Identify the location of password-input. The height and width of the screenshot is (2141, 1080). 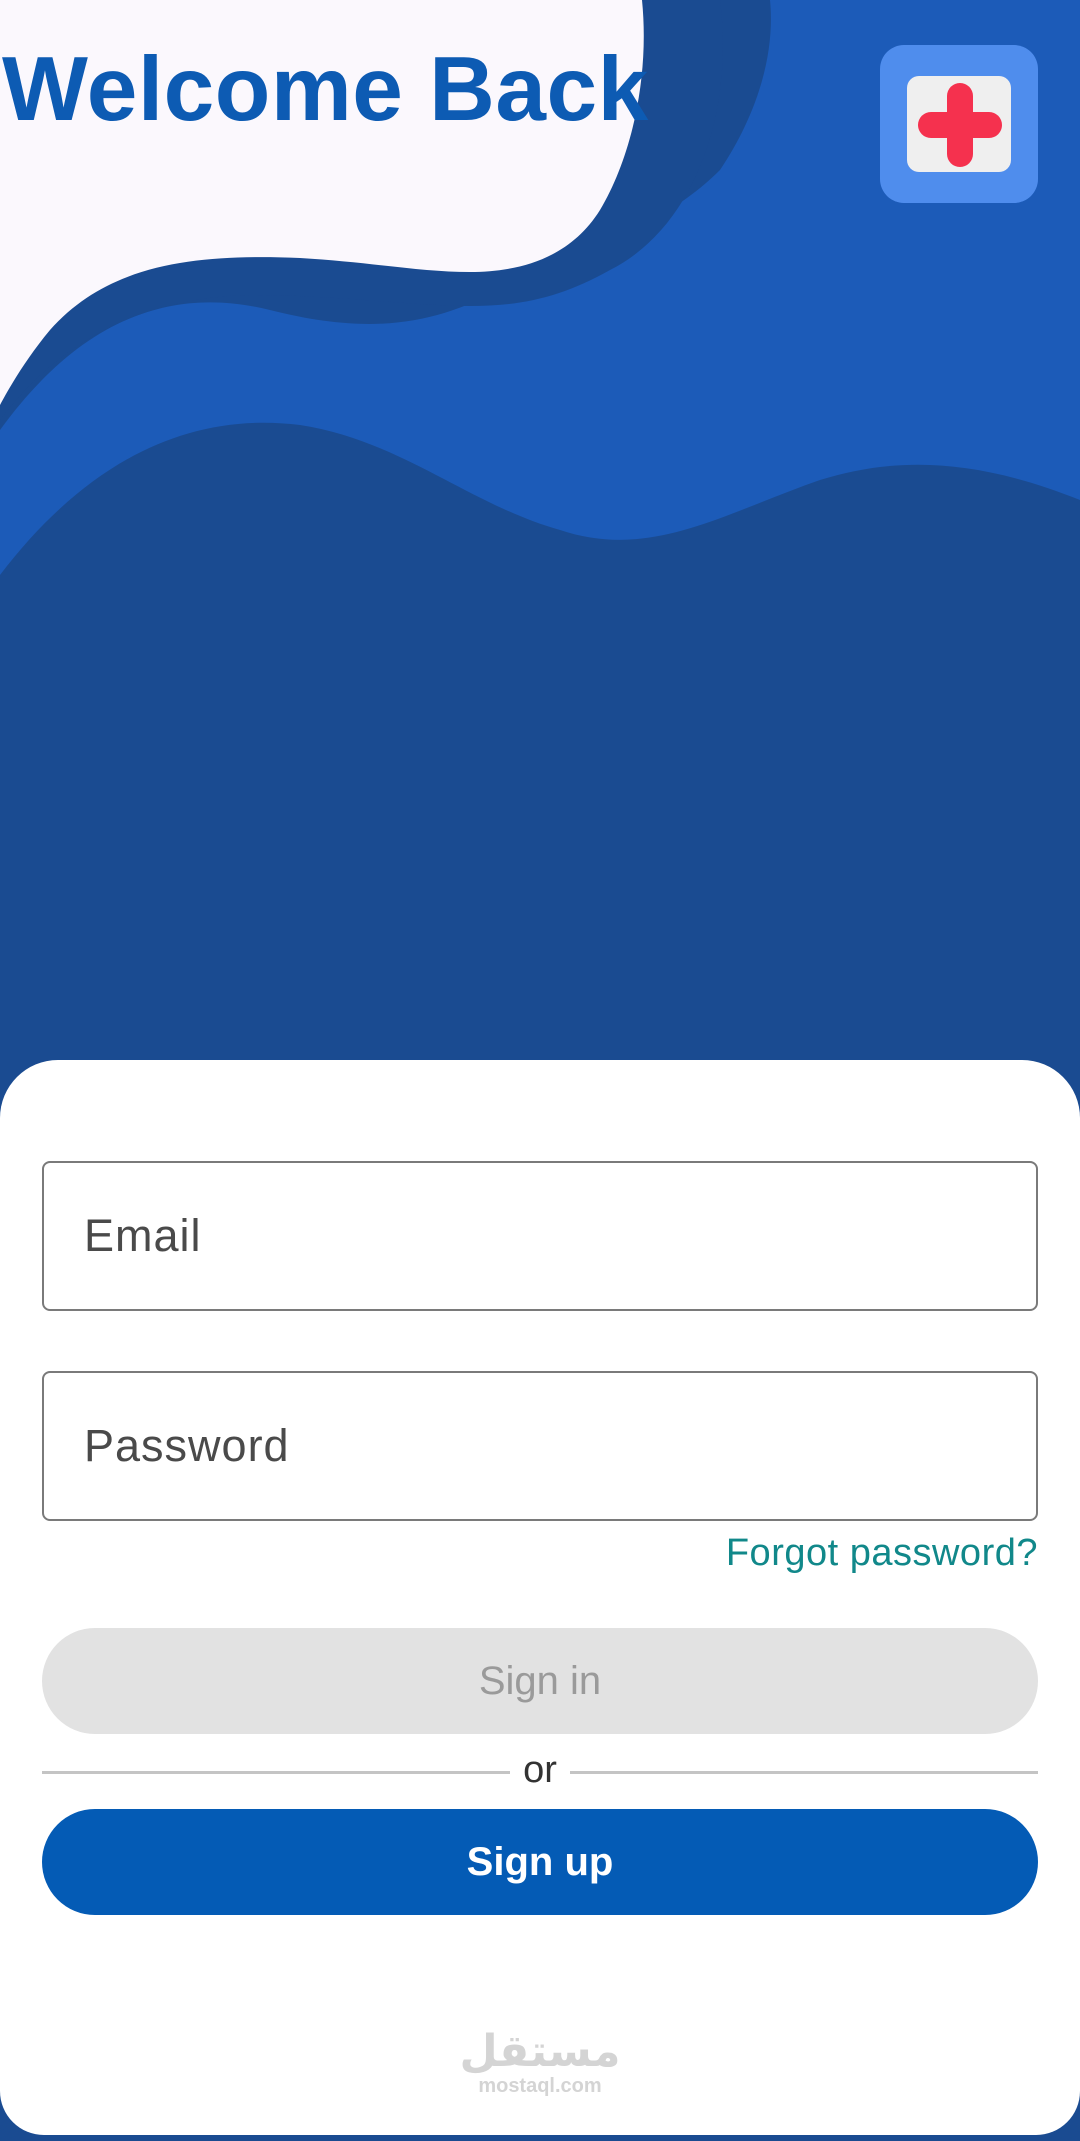
(540, 1446).